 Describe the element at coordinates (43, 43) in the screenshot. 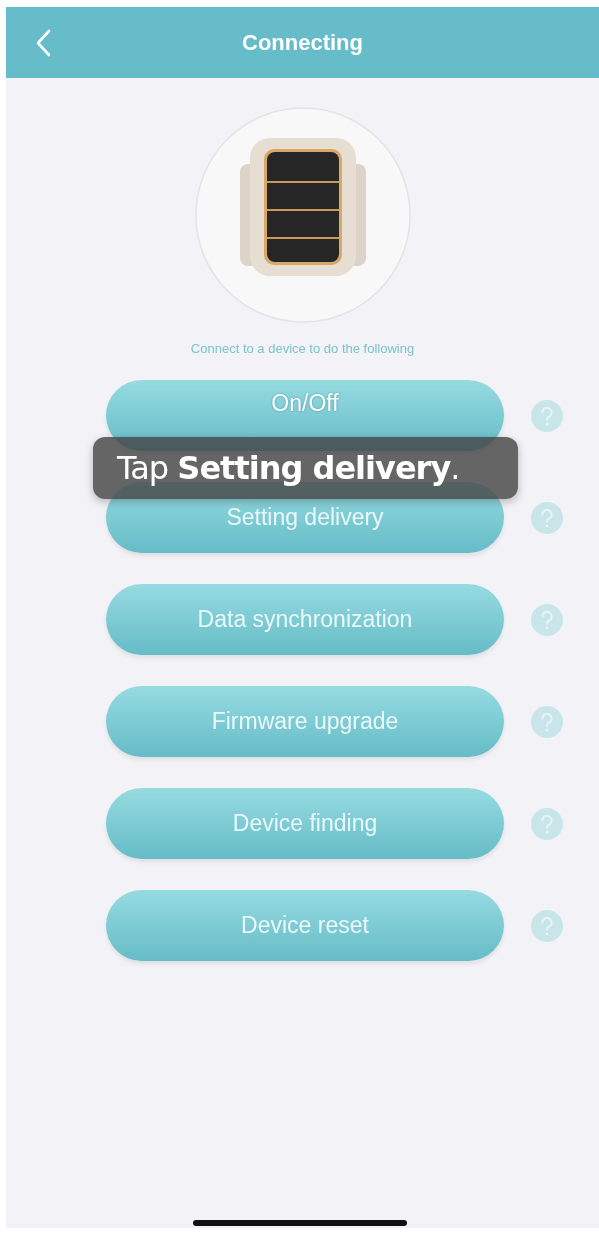

I see `back-icon` at that location.